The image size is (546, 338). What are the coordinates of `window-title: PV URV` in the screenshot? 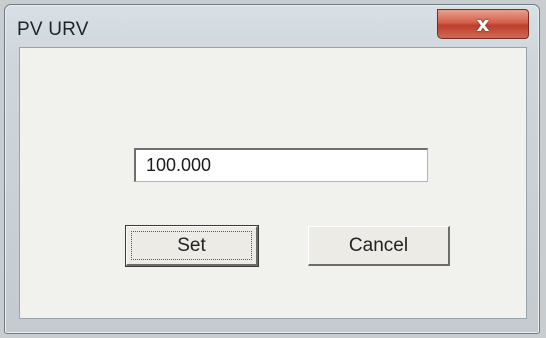 It's located at (53, 29).